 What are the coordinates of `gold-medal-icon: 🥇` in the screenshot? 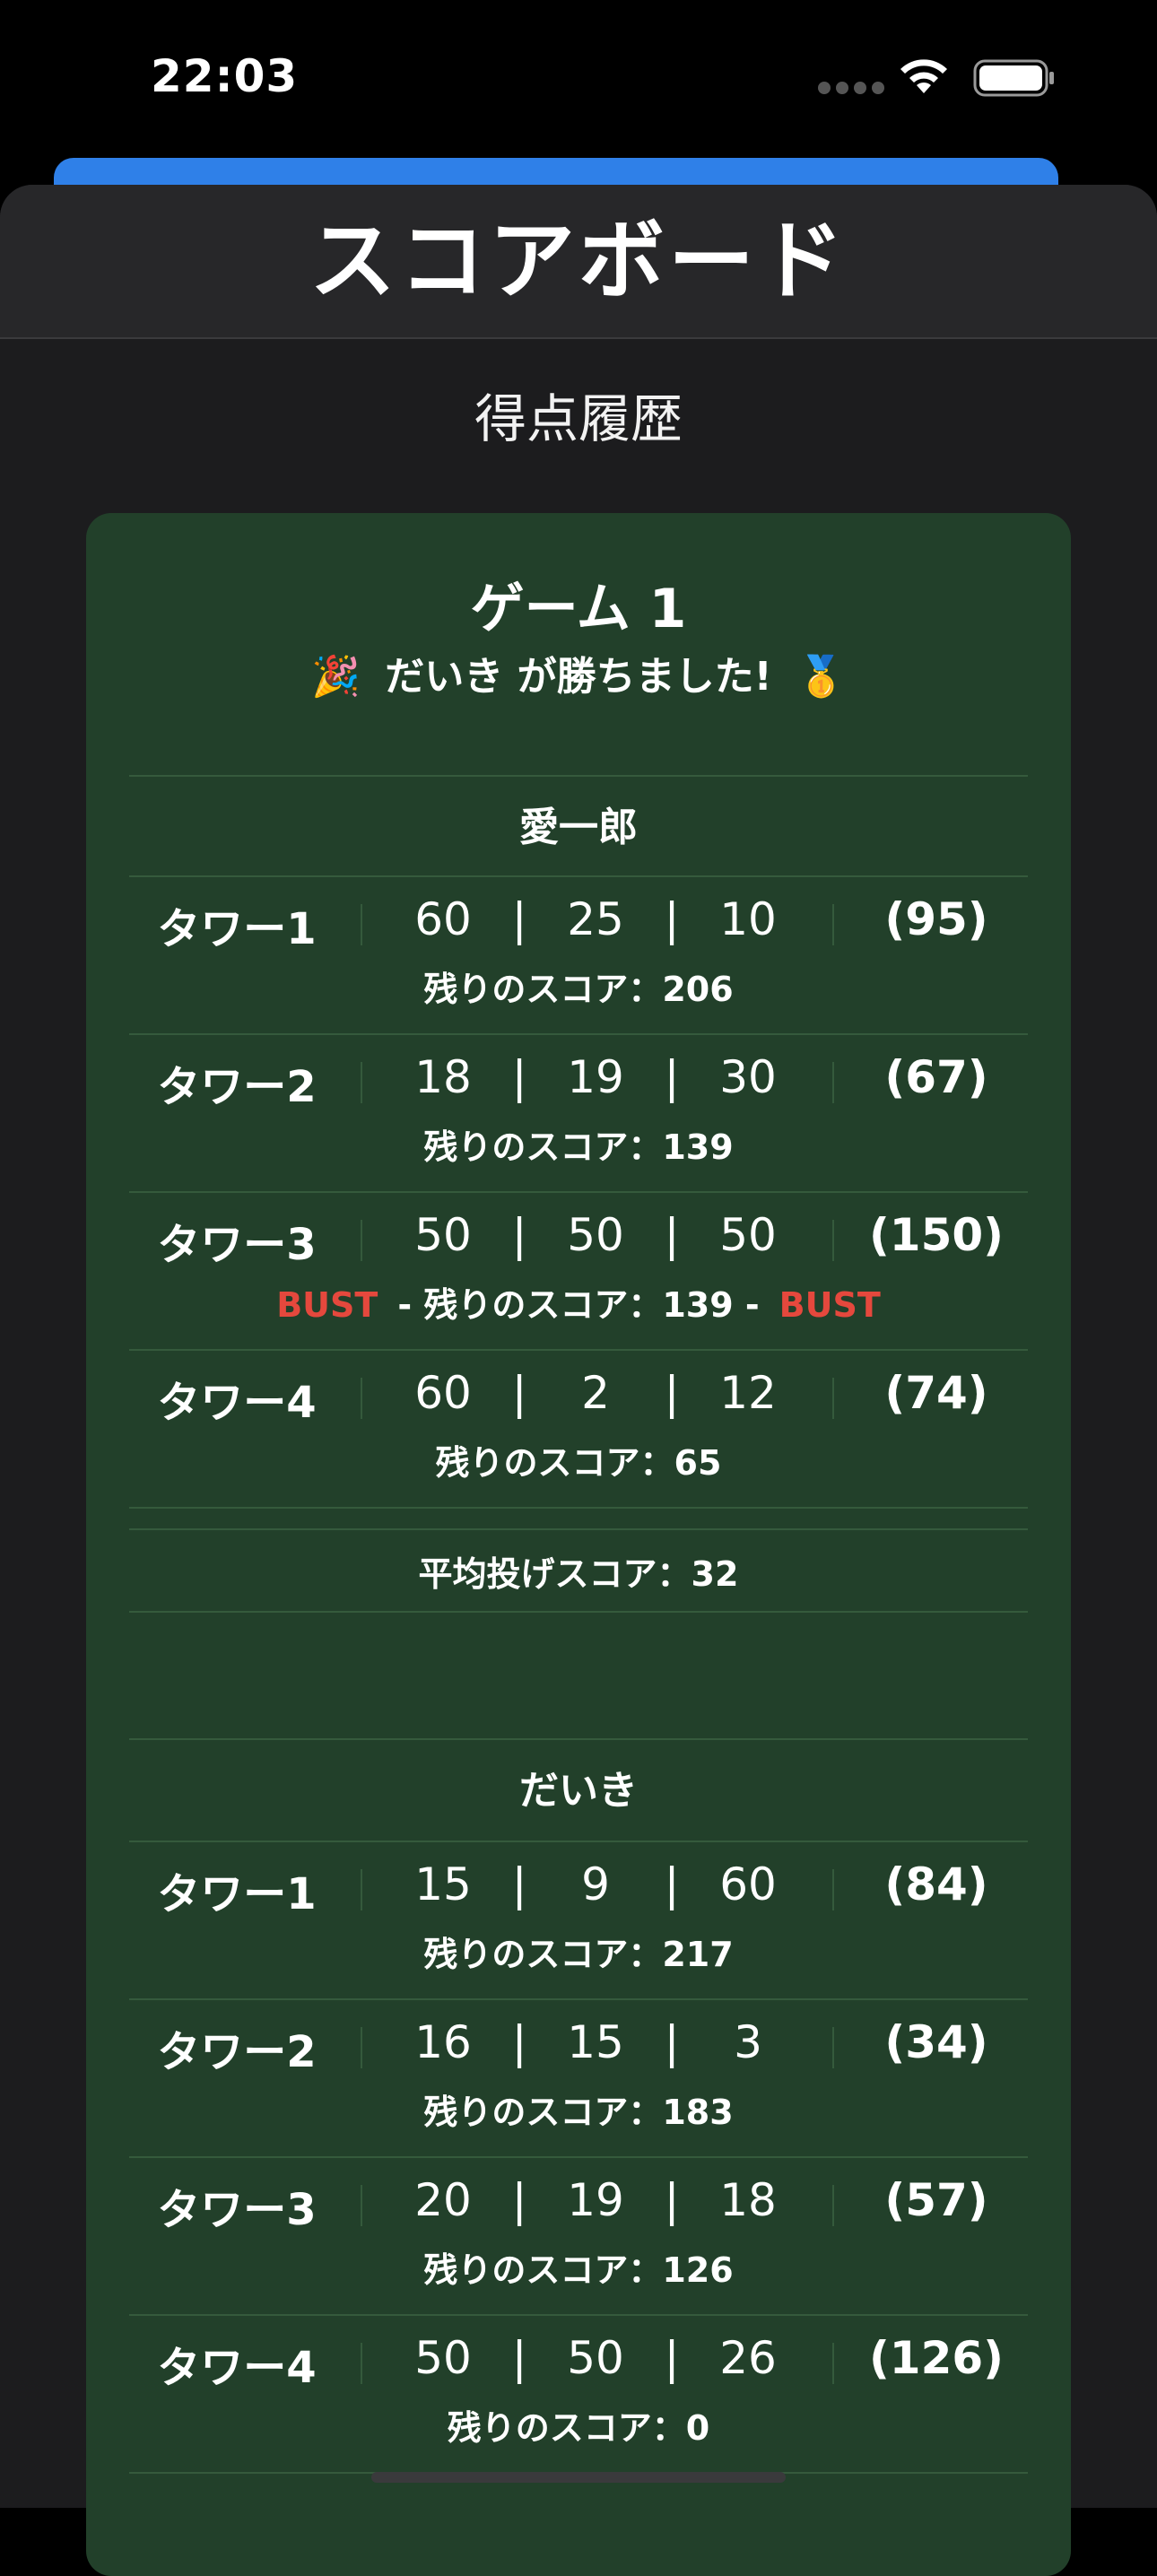 It's located at (821, 677).